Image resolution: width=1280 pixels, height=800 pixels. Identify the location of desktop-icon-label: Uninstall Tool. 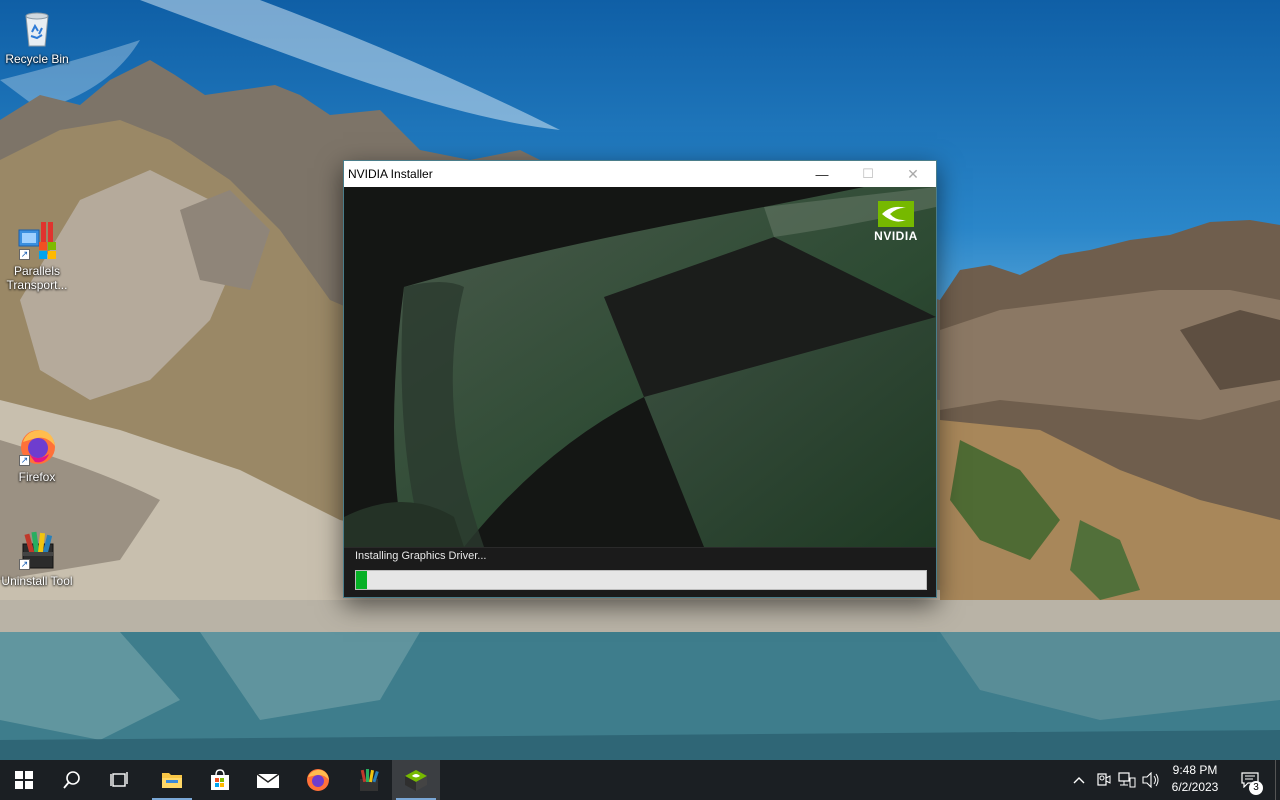
(37, 581).